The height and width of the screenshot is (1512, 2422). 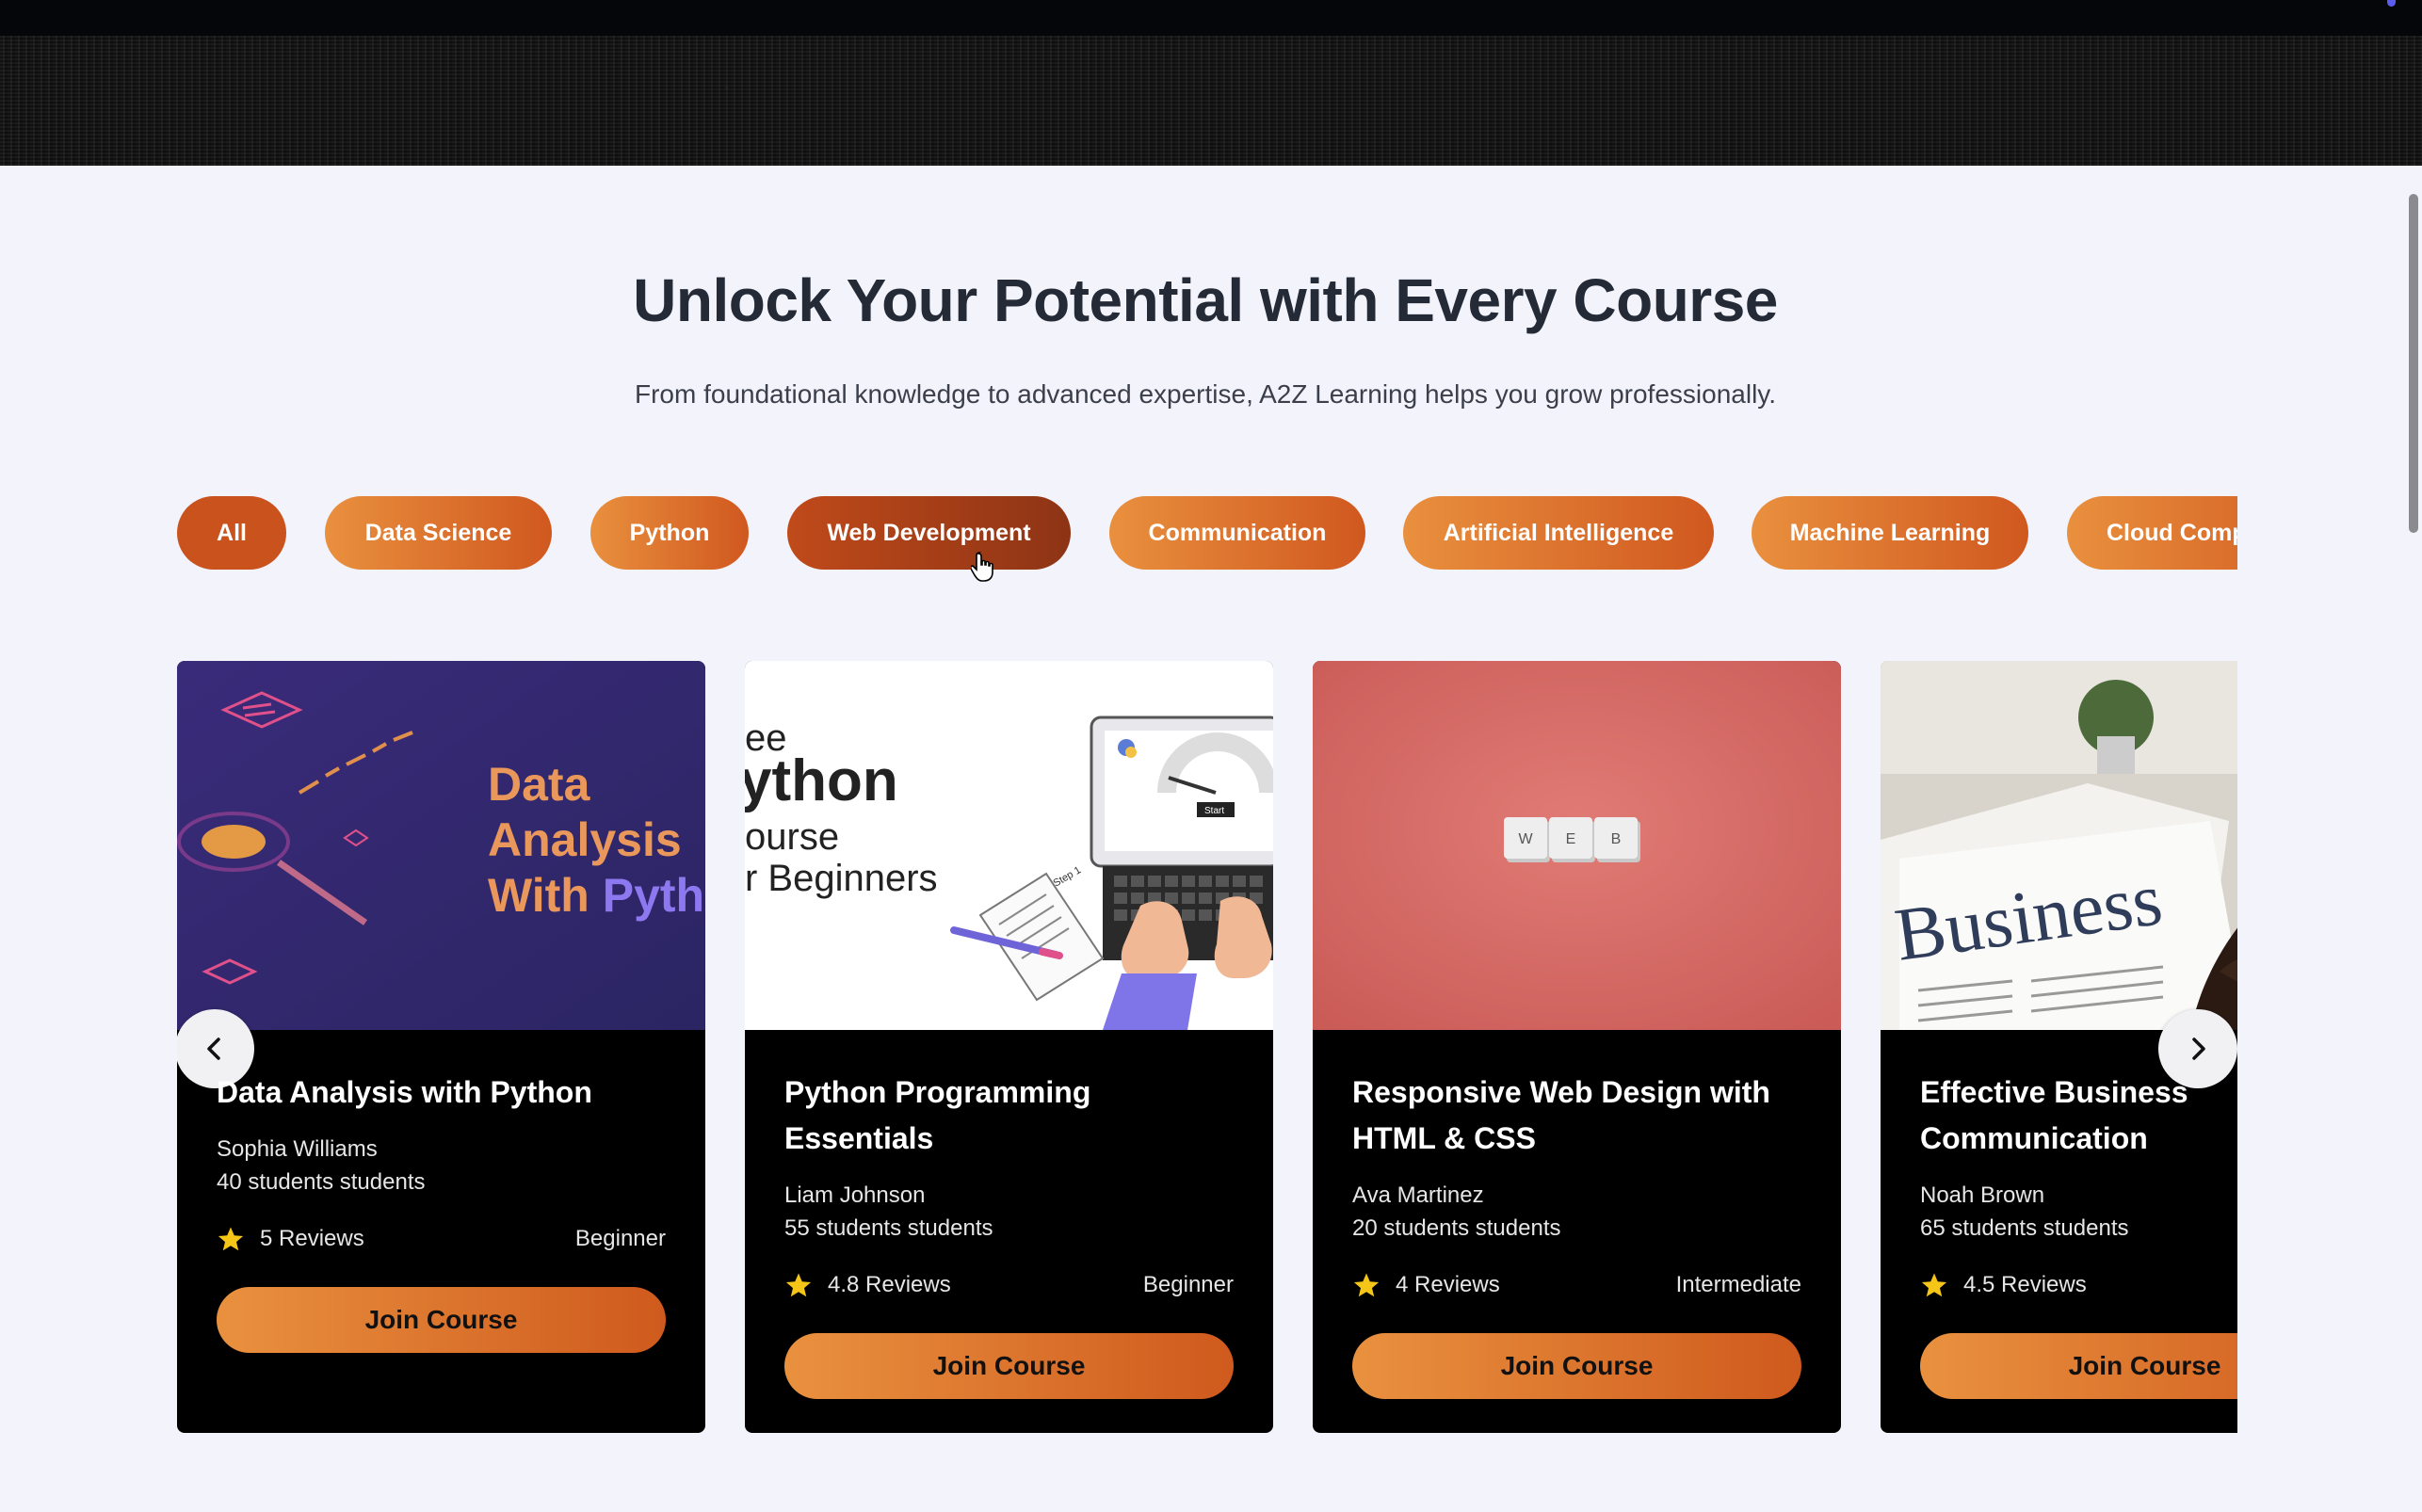 I want to click on course-image-web-design: W E B, so click(x=1577, y=845).